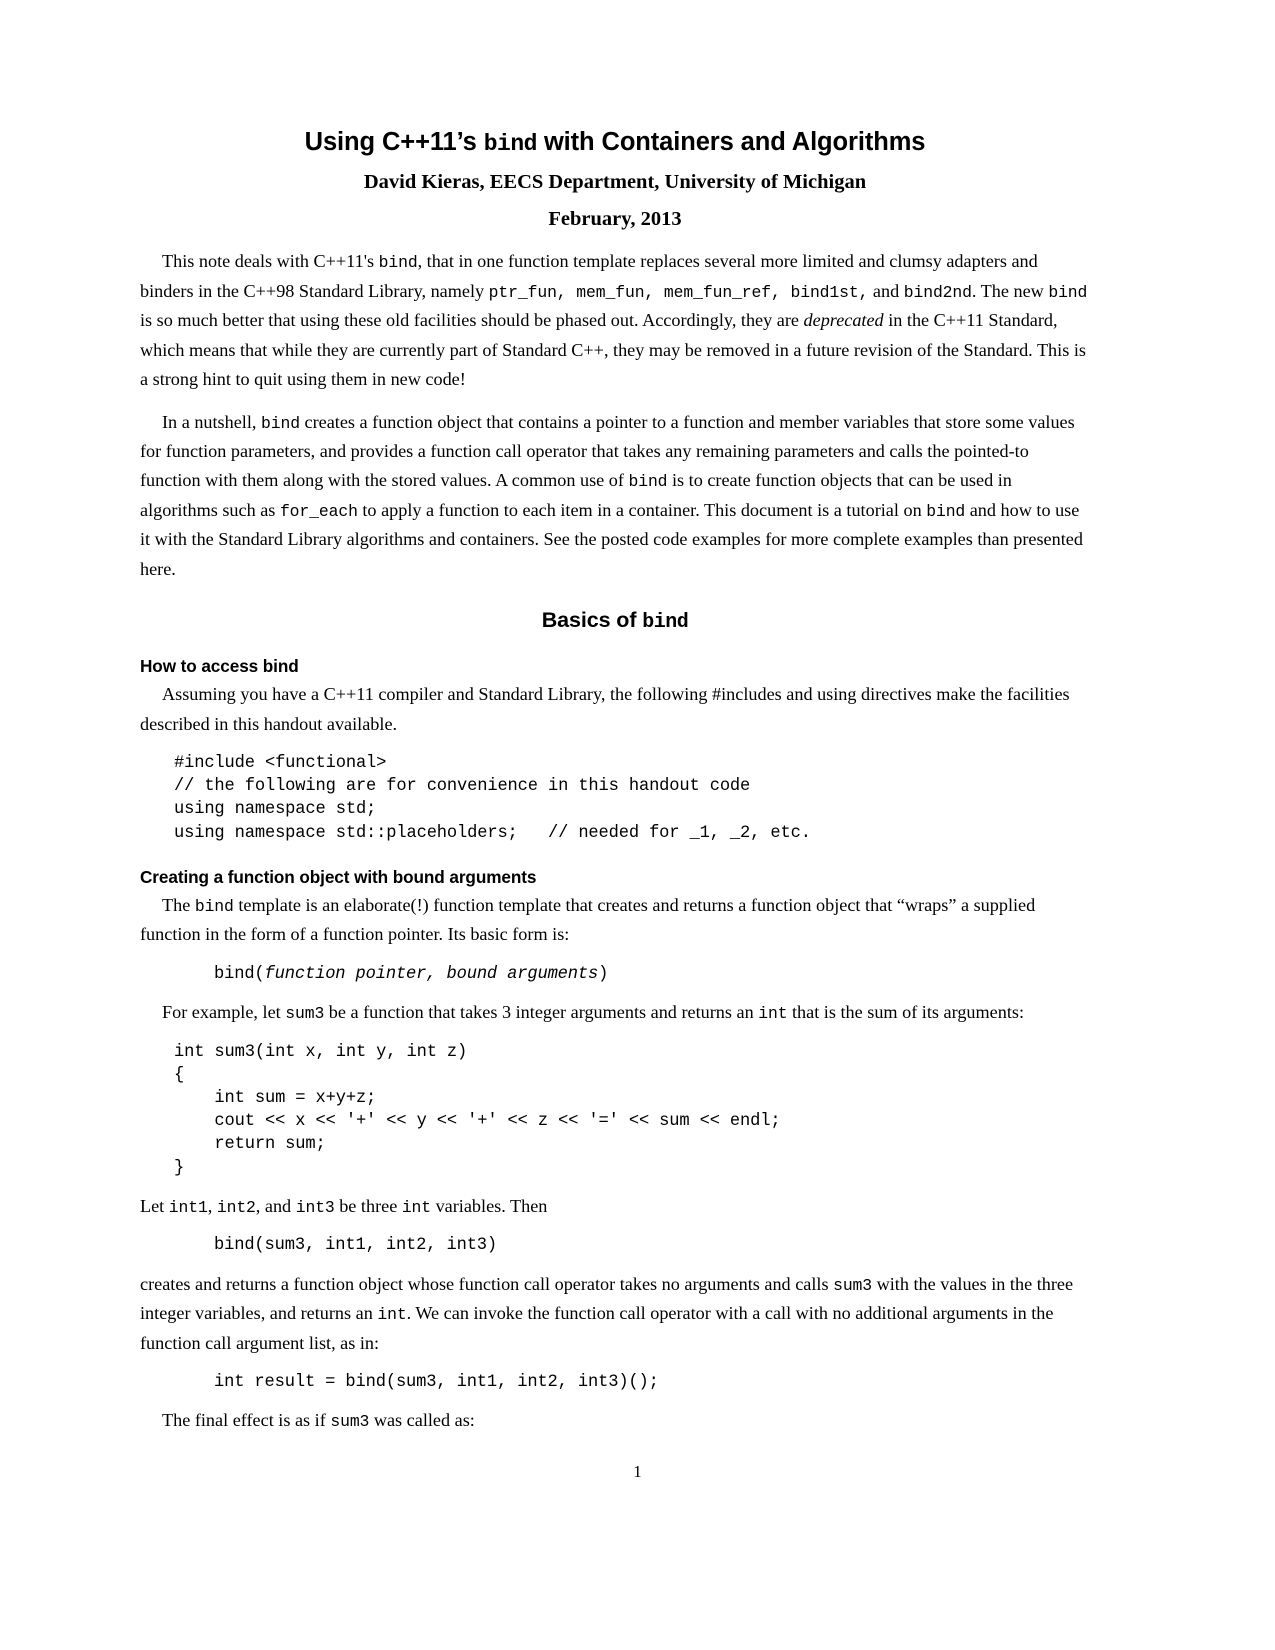 This screenshot has width=1275, height=1650. What do you see at coordinates (356, 1246) in the screenshot?
I see `code-block-bind-call: bind(sum3, int1, int2, int3)` at bounding box center [356, 1246].